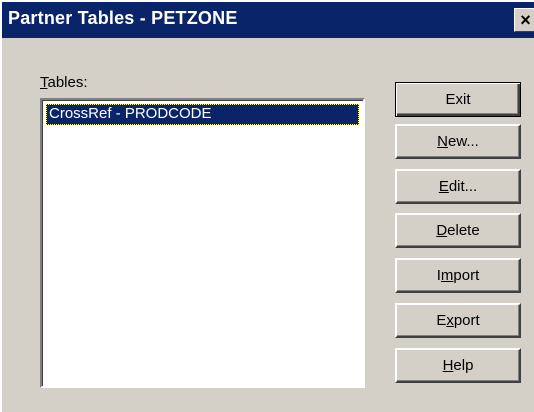 Image resolution: width=534 pixels, height=412 pixels. I want to click on list-item-crossref-prodcode: CrossRef - PRODCODE, so click(202, 114).